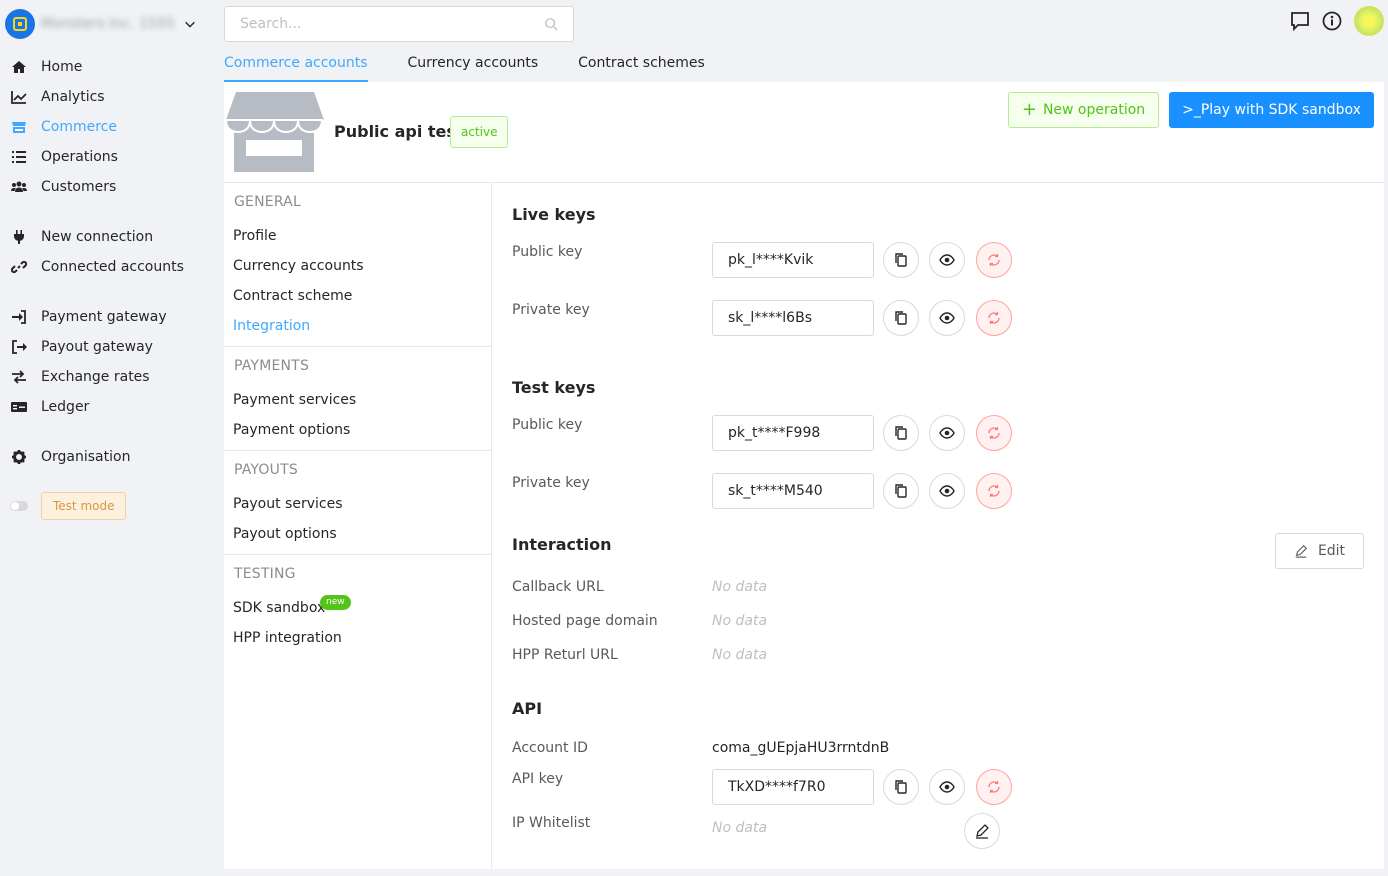 The width and height of the screenshot is (1388, 876). What do you see at coordinates (1029, 109) in the screenshot?
I see `plus-icon: +` at bounding box center [1029, 109].